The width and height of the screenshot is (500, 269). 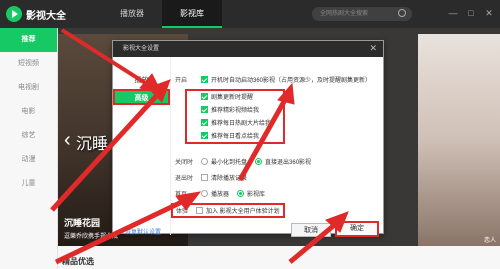 What do you see at coordinates (28, 64) in the screenshot?
I see `sidebar-item-short-video: 短视频` at bounding box center [28, 64].